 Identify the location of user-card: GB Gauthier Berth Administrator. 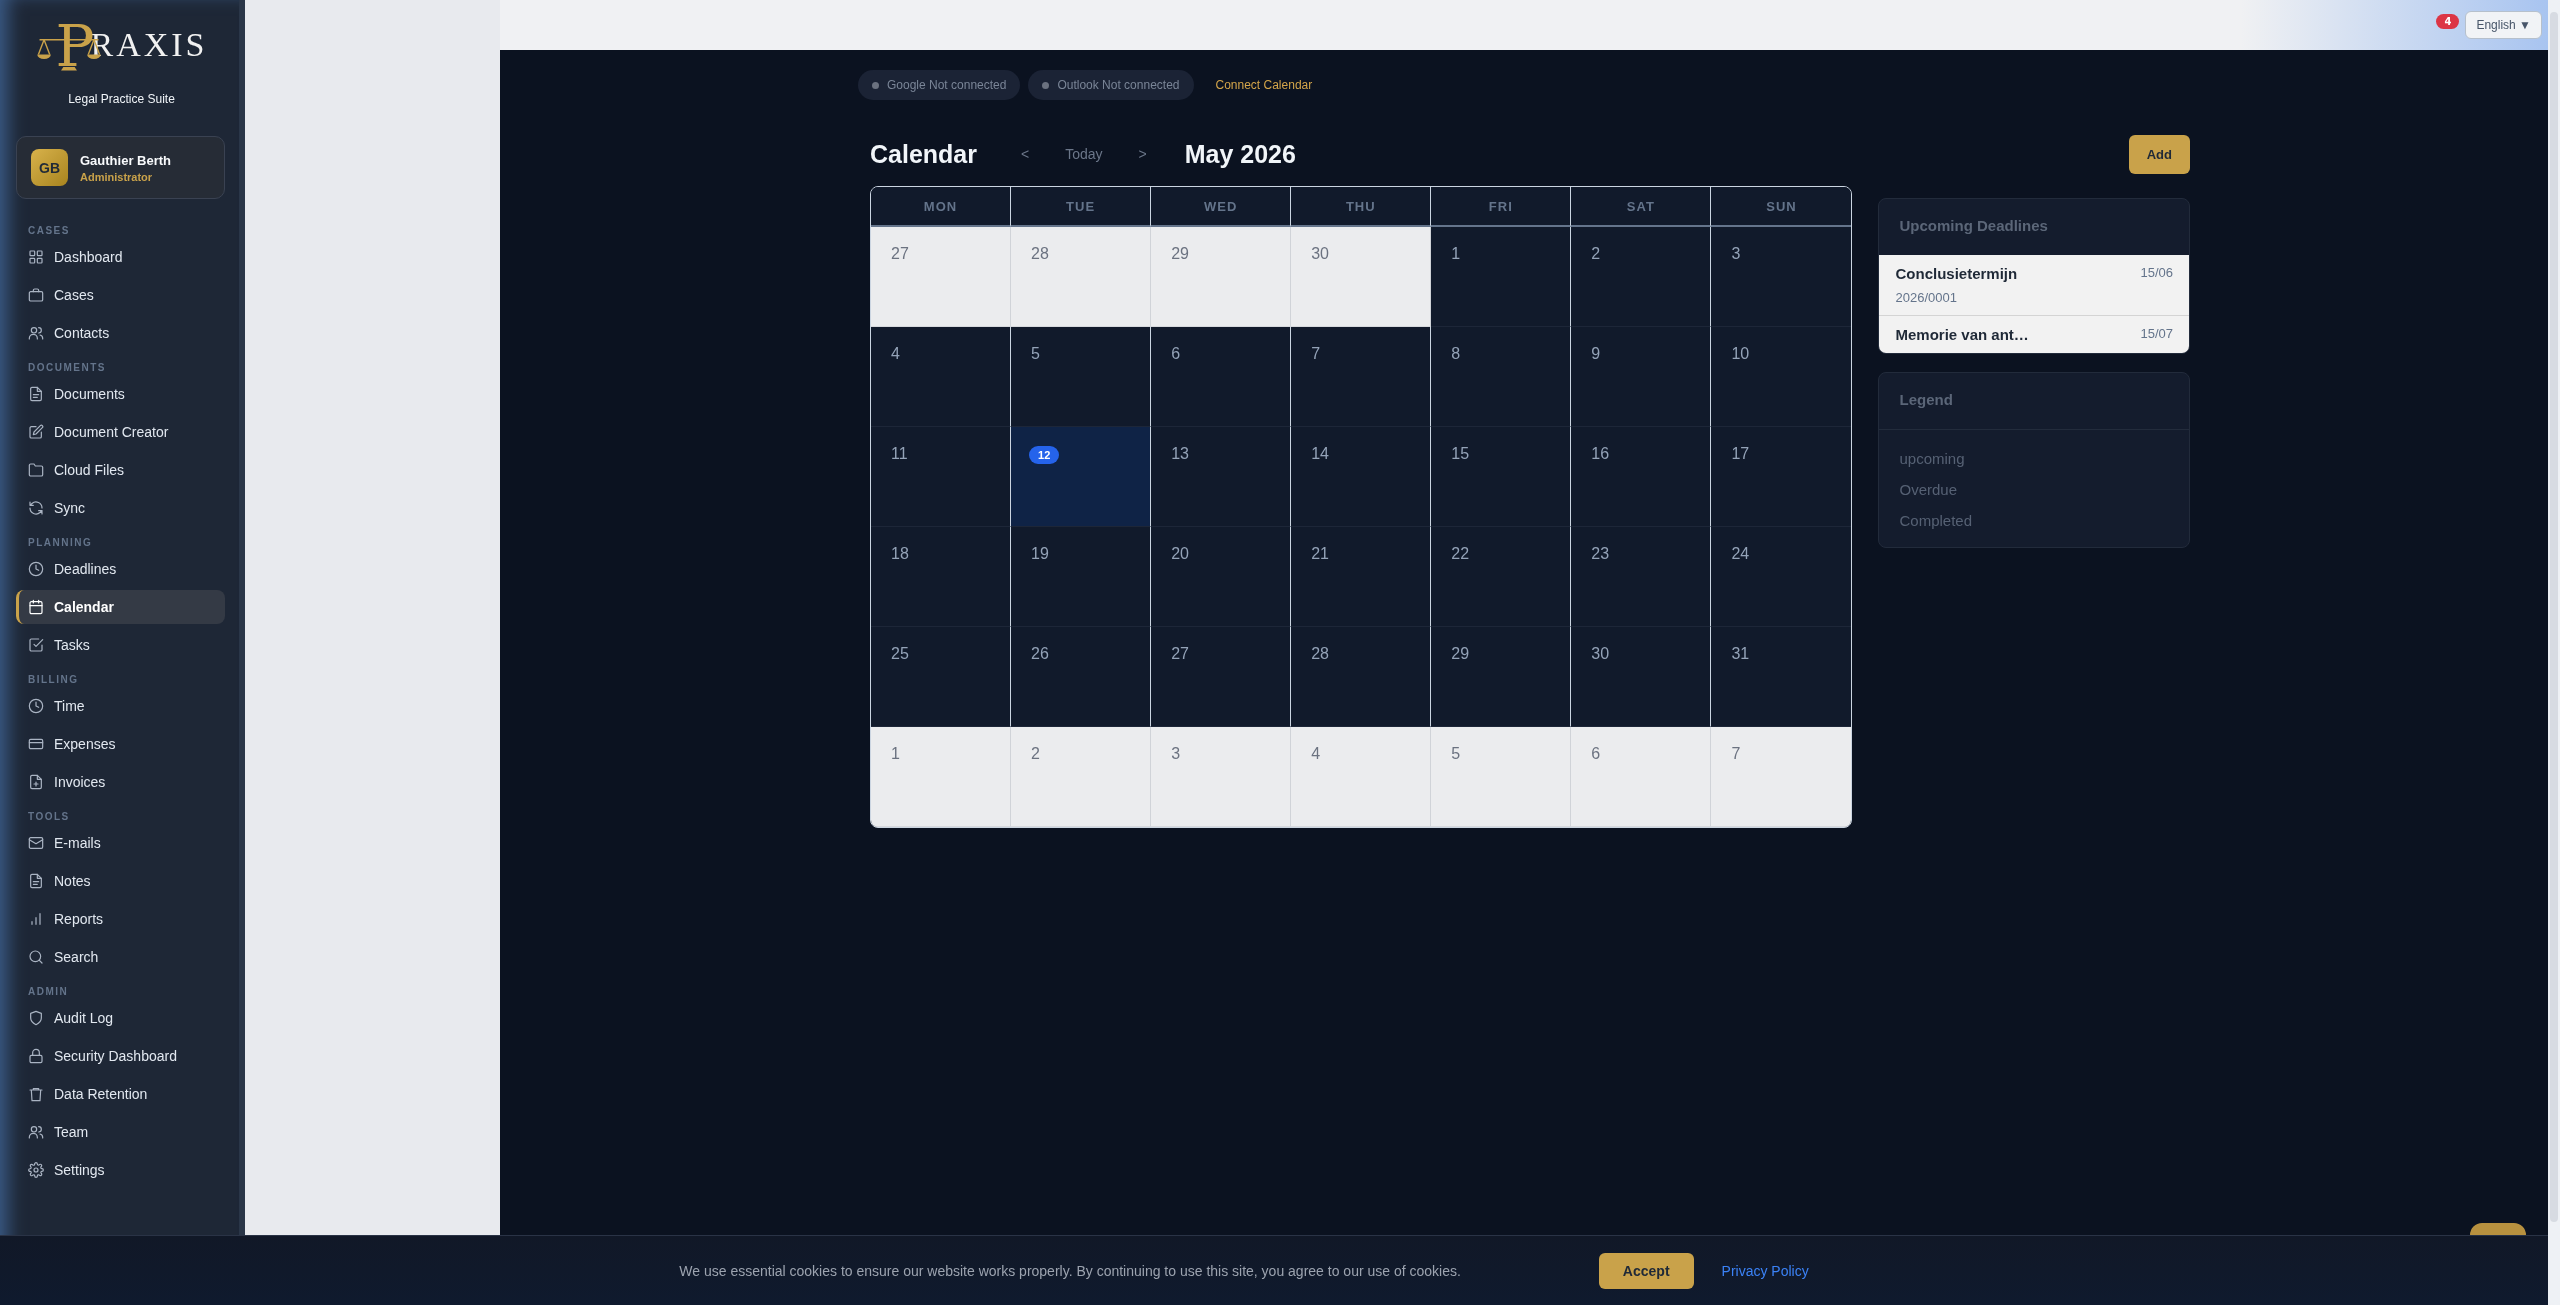
(120, 167).